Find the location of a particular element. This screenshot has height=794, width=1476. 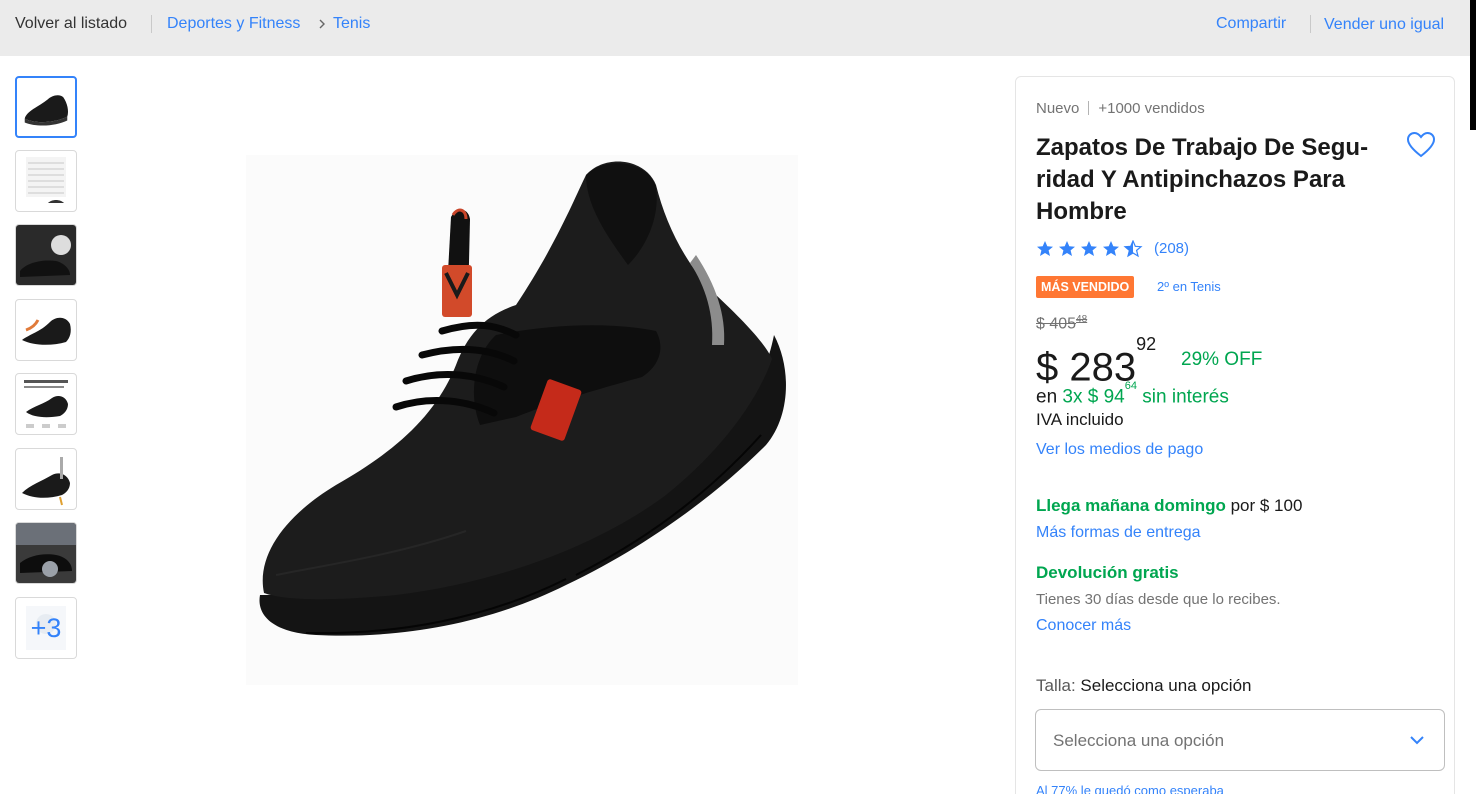

free-return-title: Devolución gratis is located at coordinates (1107, 572).